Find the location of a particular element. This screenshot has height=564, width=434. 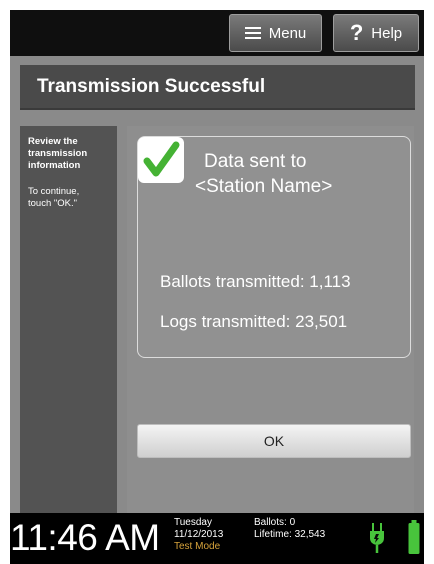

help-label: Help is located at coordinates (387, 33).